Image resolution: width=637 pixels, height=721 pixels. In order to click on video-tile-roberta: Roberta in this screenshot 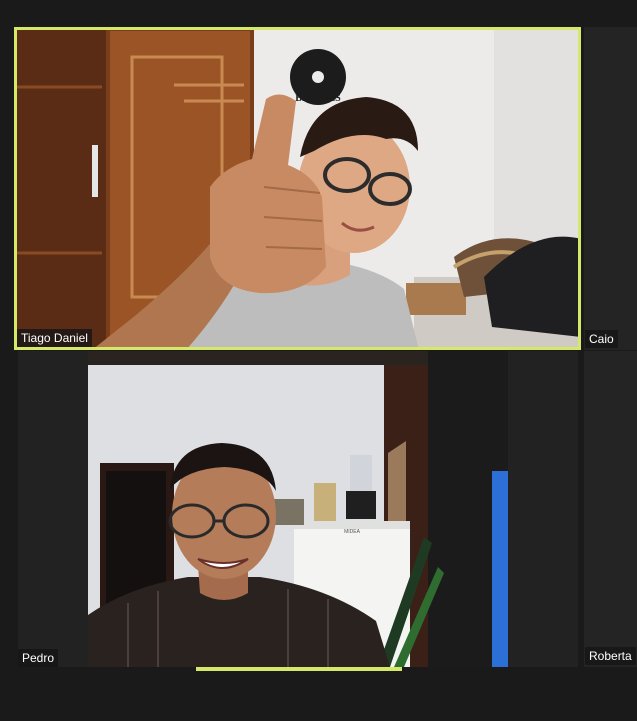, I will do `click(610, 509)`.